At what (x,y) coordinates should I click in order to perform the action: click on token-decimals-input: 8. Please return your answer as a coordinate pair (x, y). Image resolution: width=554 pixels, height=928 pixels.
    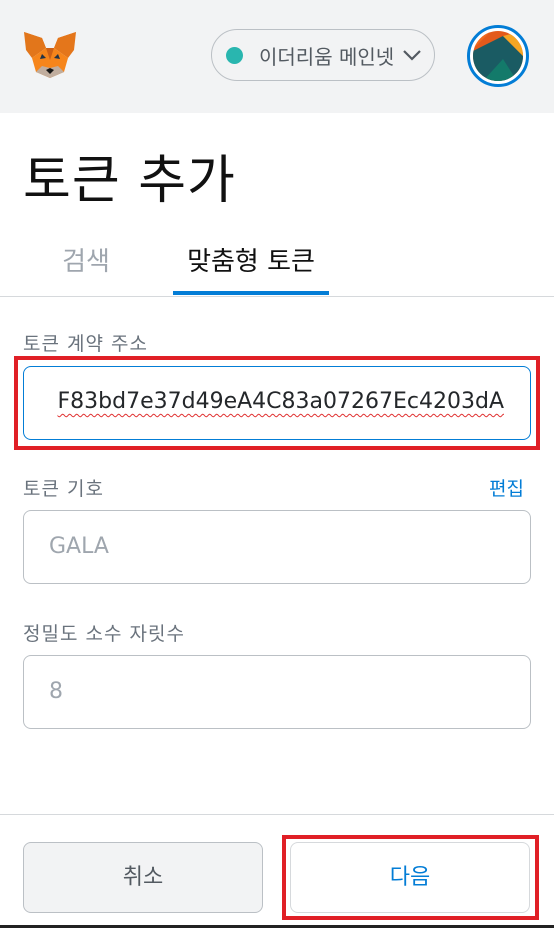
    Looking at the image, I should click on (277, 692).